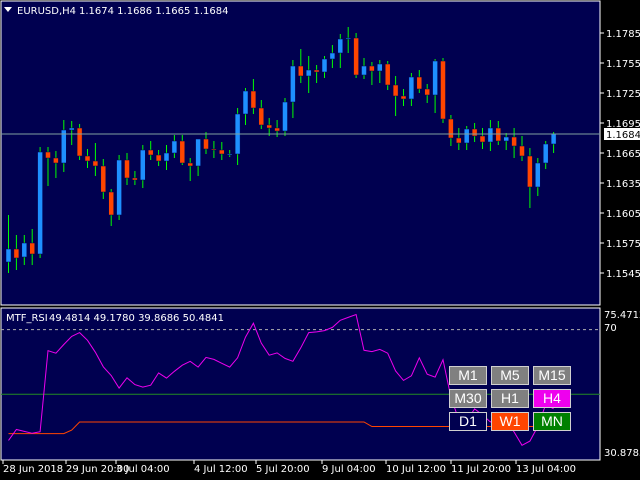 This screenshot has height=480, width=640. I want to click on price-tick-label: 1.1785, so click(623, 34).